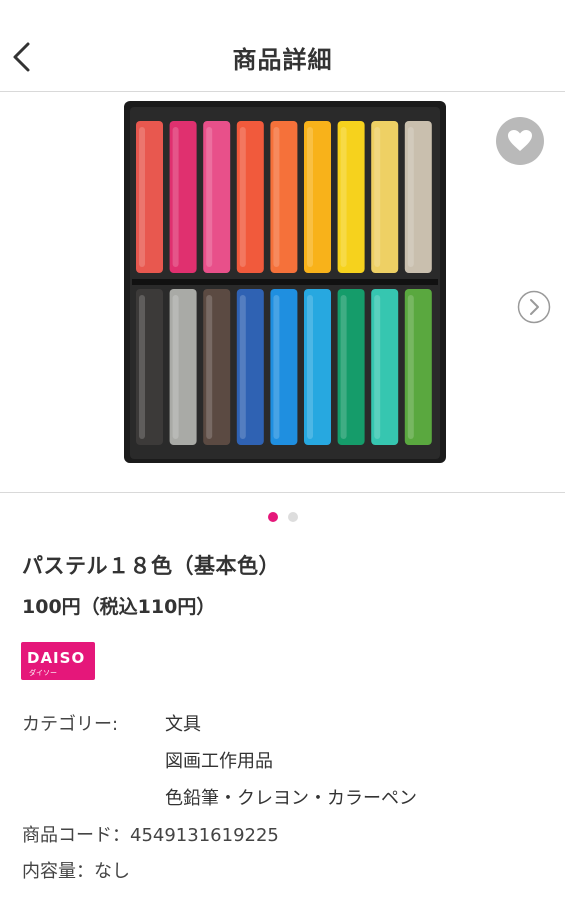 Image resolution: width=565 pixels, height=900 pixels. Describe the element at coordinates (282, 514) in the screenshot. I see `carousel-indicator` at that location.